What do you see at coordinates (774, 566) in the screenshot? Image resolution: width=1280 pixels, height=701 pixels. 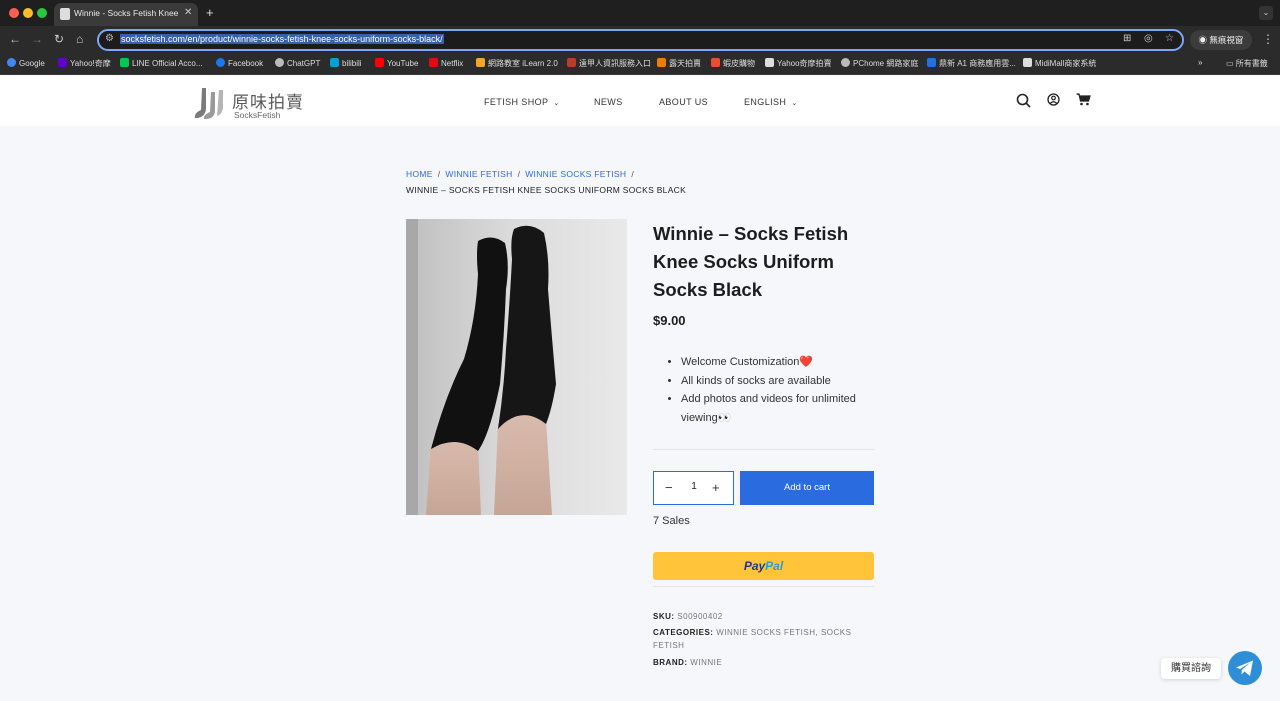 I see `paypal-logo-pal: Pal` at bounding box center [774, 566].